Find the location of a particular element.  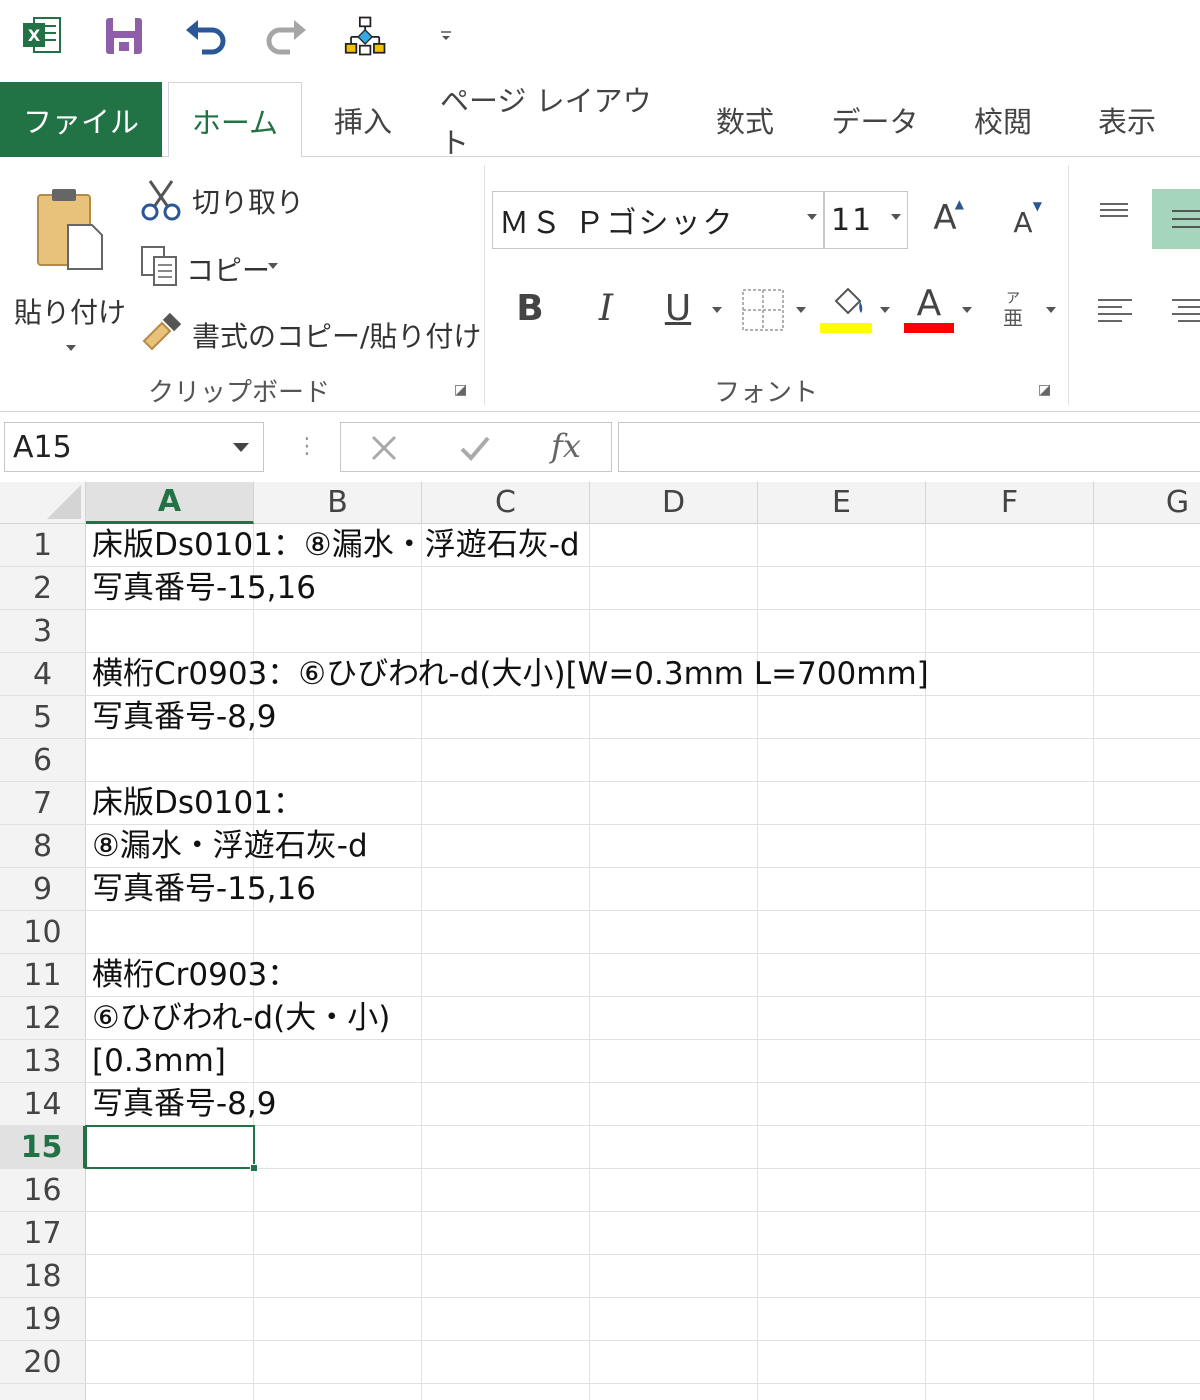

svg-text: ア is located at coordinates (1013, 299).